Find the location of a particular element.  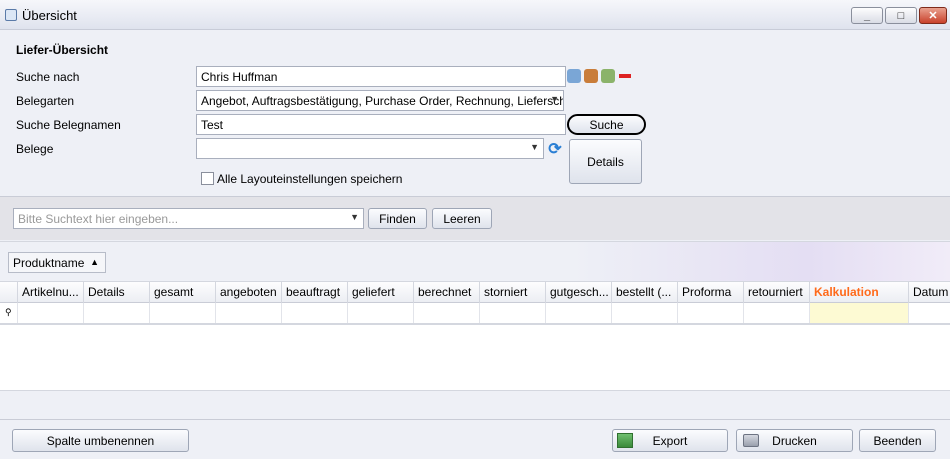

maximize-icon: □ is located at coordinates (901, 15).